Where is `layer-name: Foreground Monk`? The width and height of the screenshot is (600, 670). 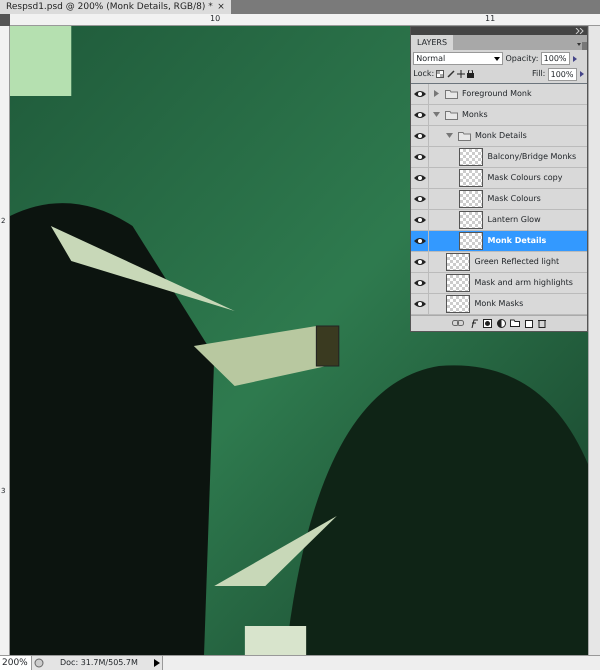
layer-name: Foreground Monk is located at coordinates (497, 94).